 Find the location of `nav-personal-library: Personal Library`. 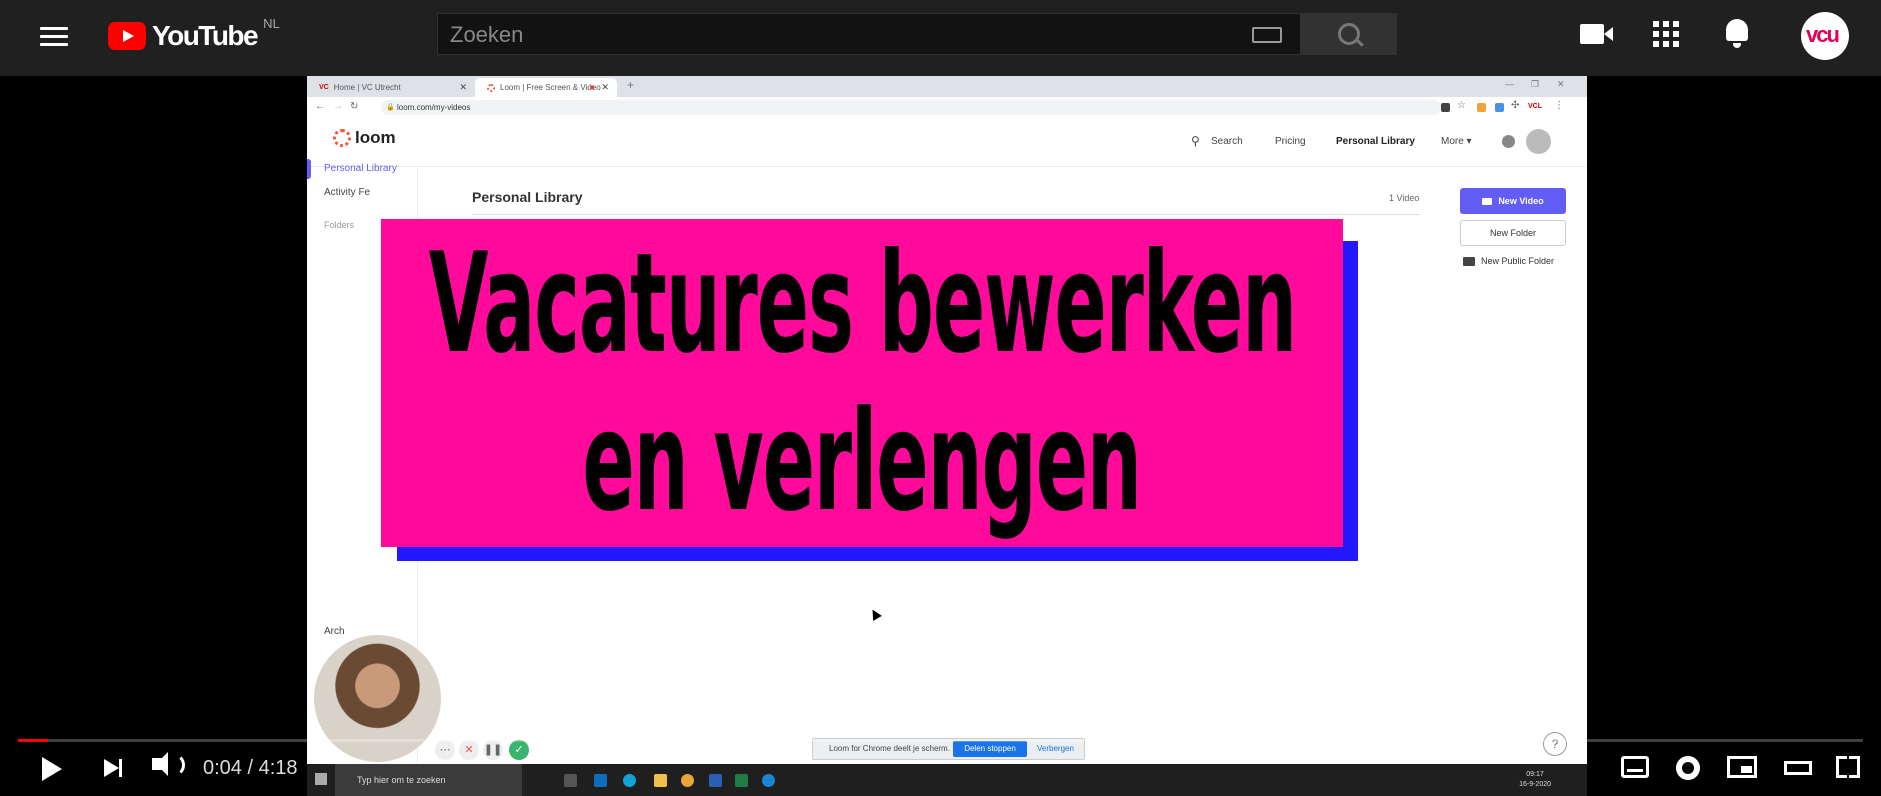

nav-personal-library: Personal Library is located at coordinates (1375, 141).